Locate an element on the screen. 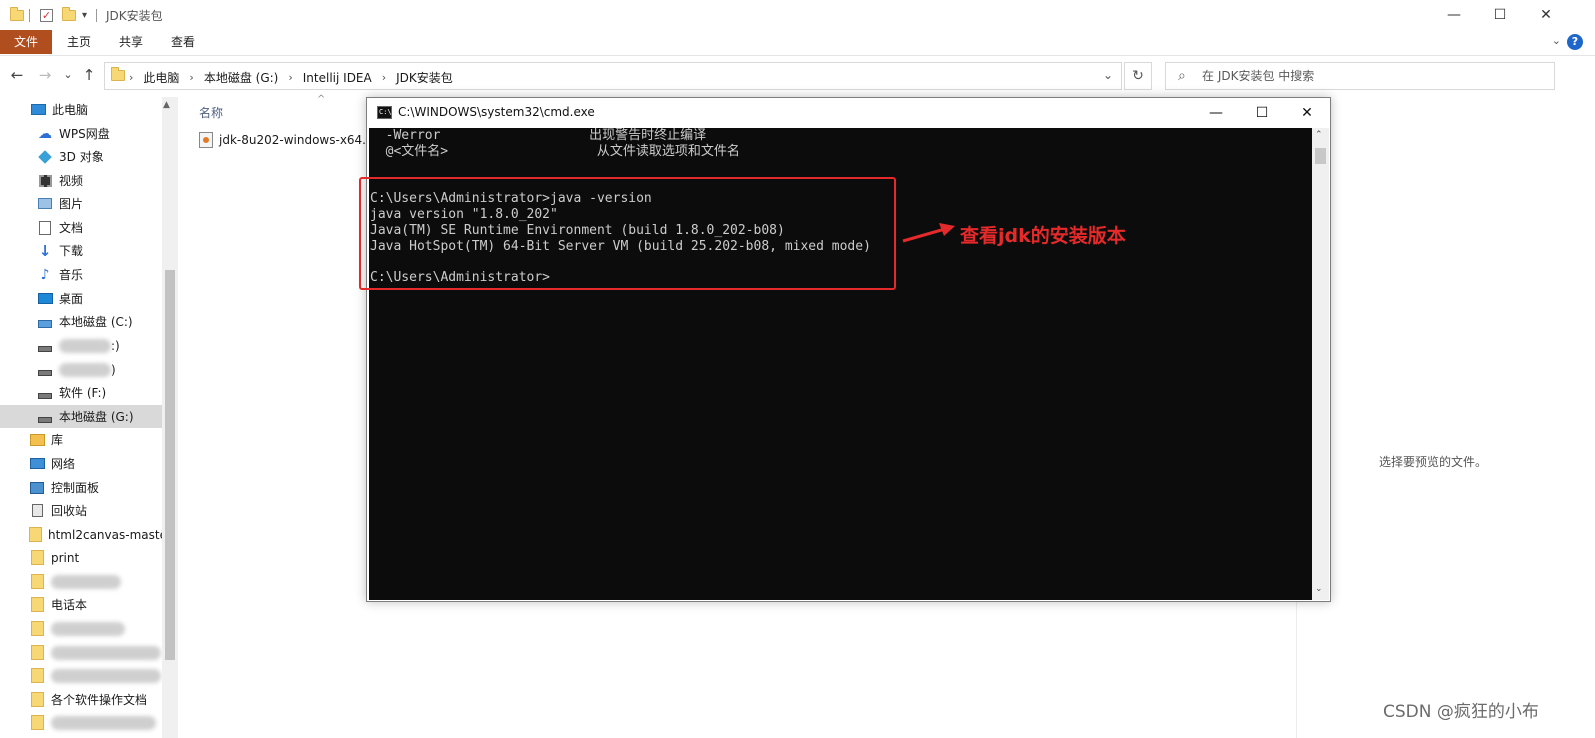  forward-arrow-icon: → is located at coordinates (45, 75).